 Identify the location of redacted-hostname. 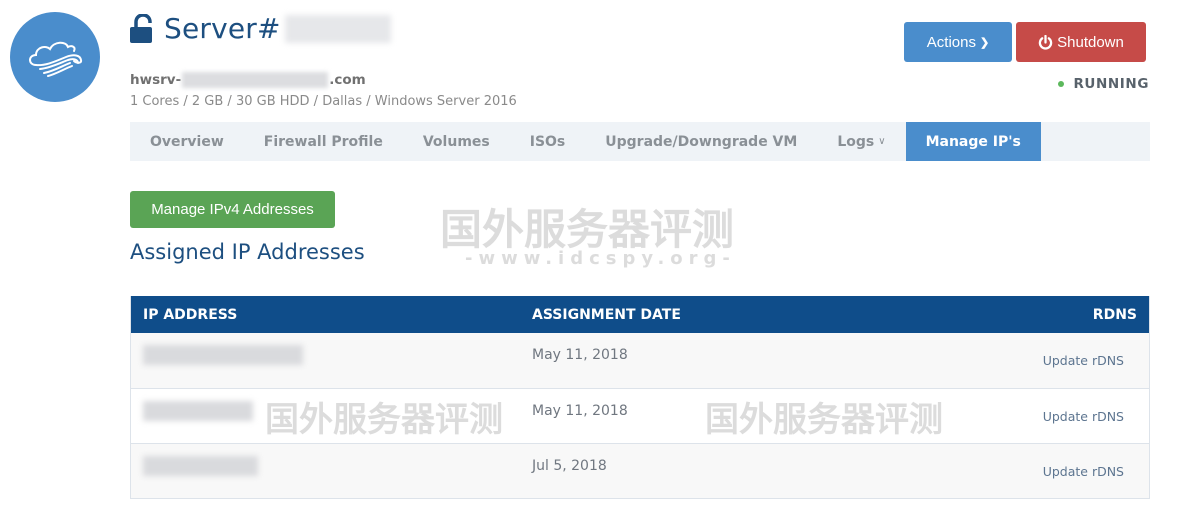
(255, 80).